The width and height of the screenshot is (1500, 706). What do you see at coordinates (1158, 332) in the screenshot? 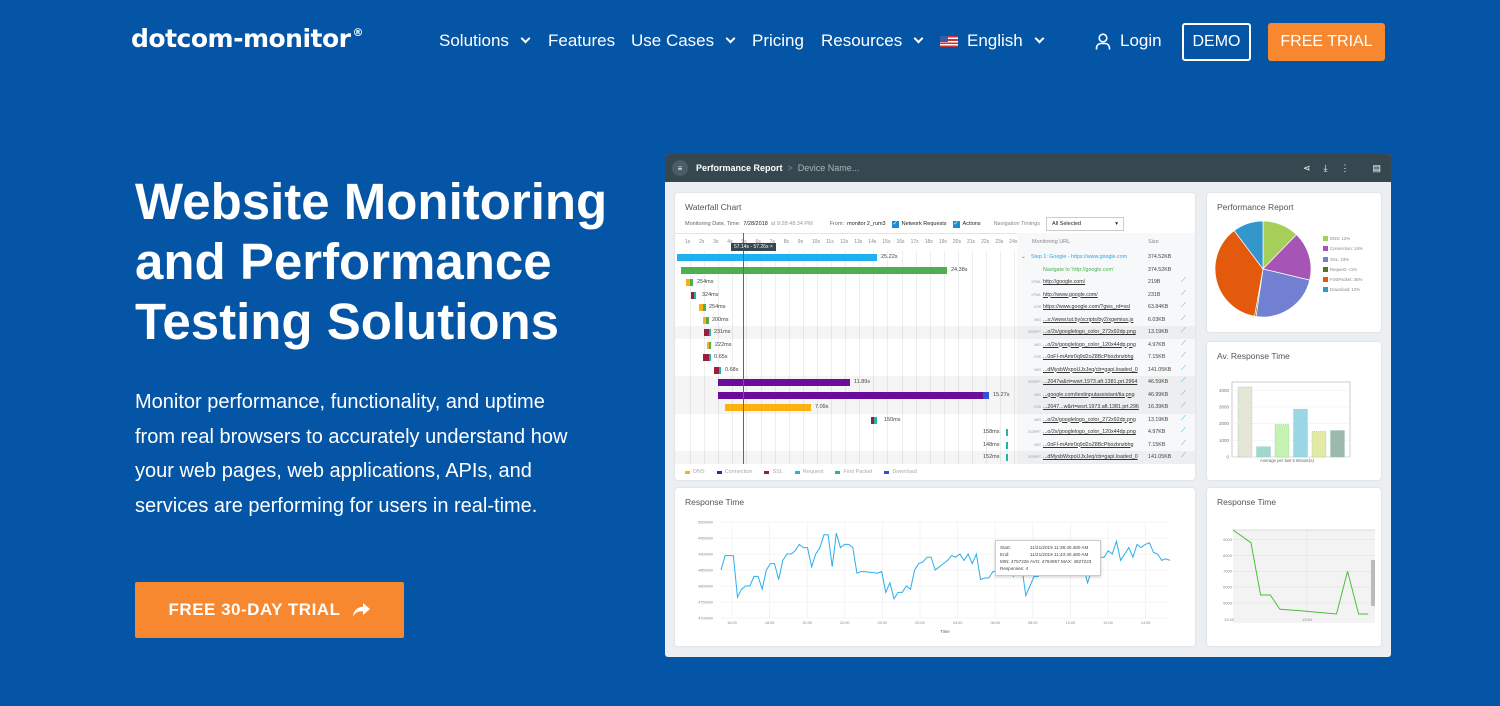
I see `resource-size: 13.19KB` at bounding box center [1158, 332].